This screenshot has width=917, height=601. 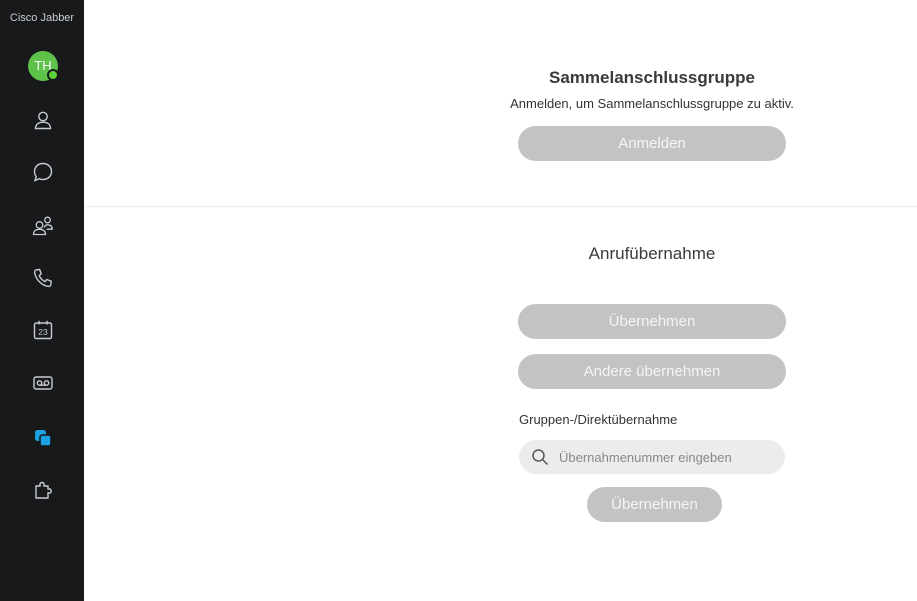 I want to click on direct-pickup-button: Übernehmen, so click(x=654, y=504).